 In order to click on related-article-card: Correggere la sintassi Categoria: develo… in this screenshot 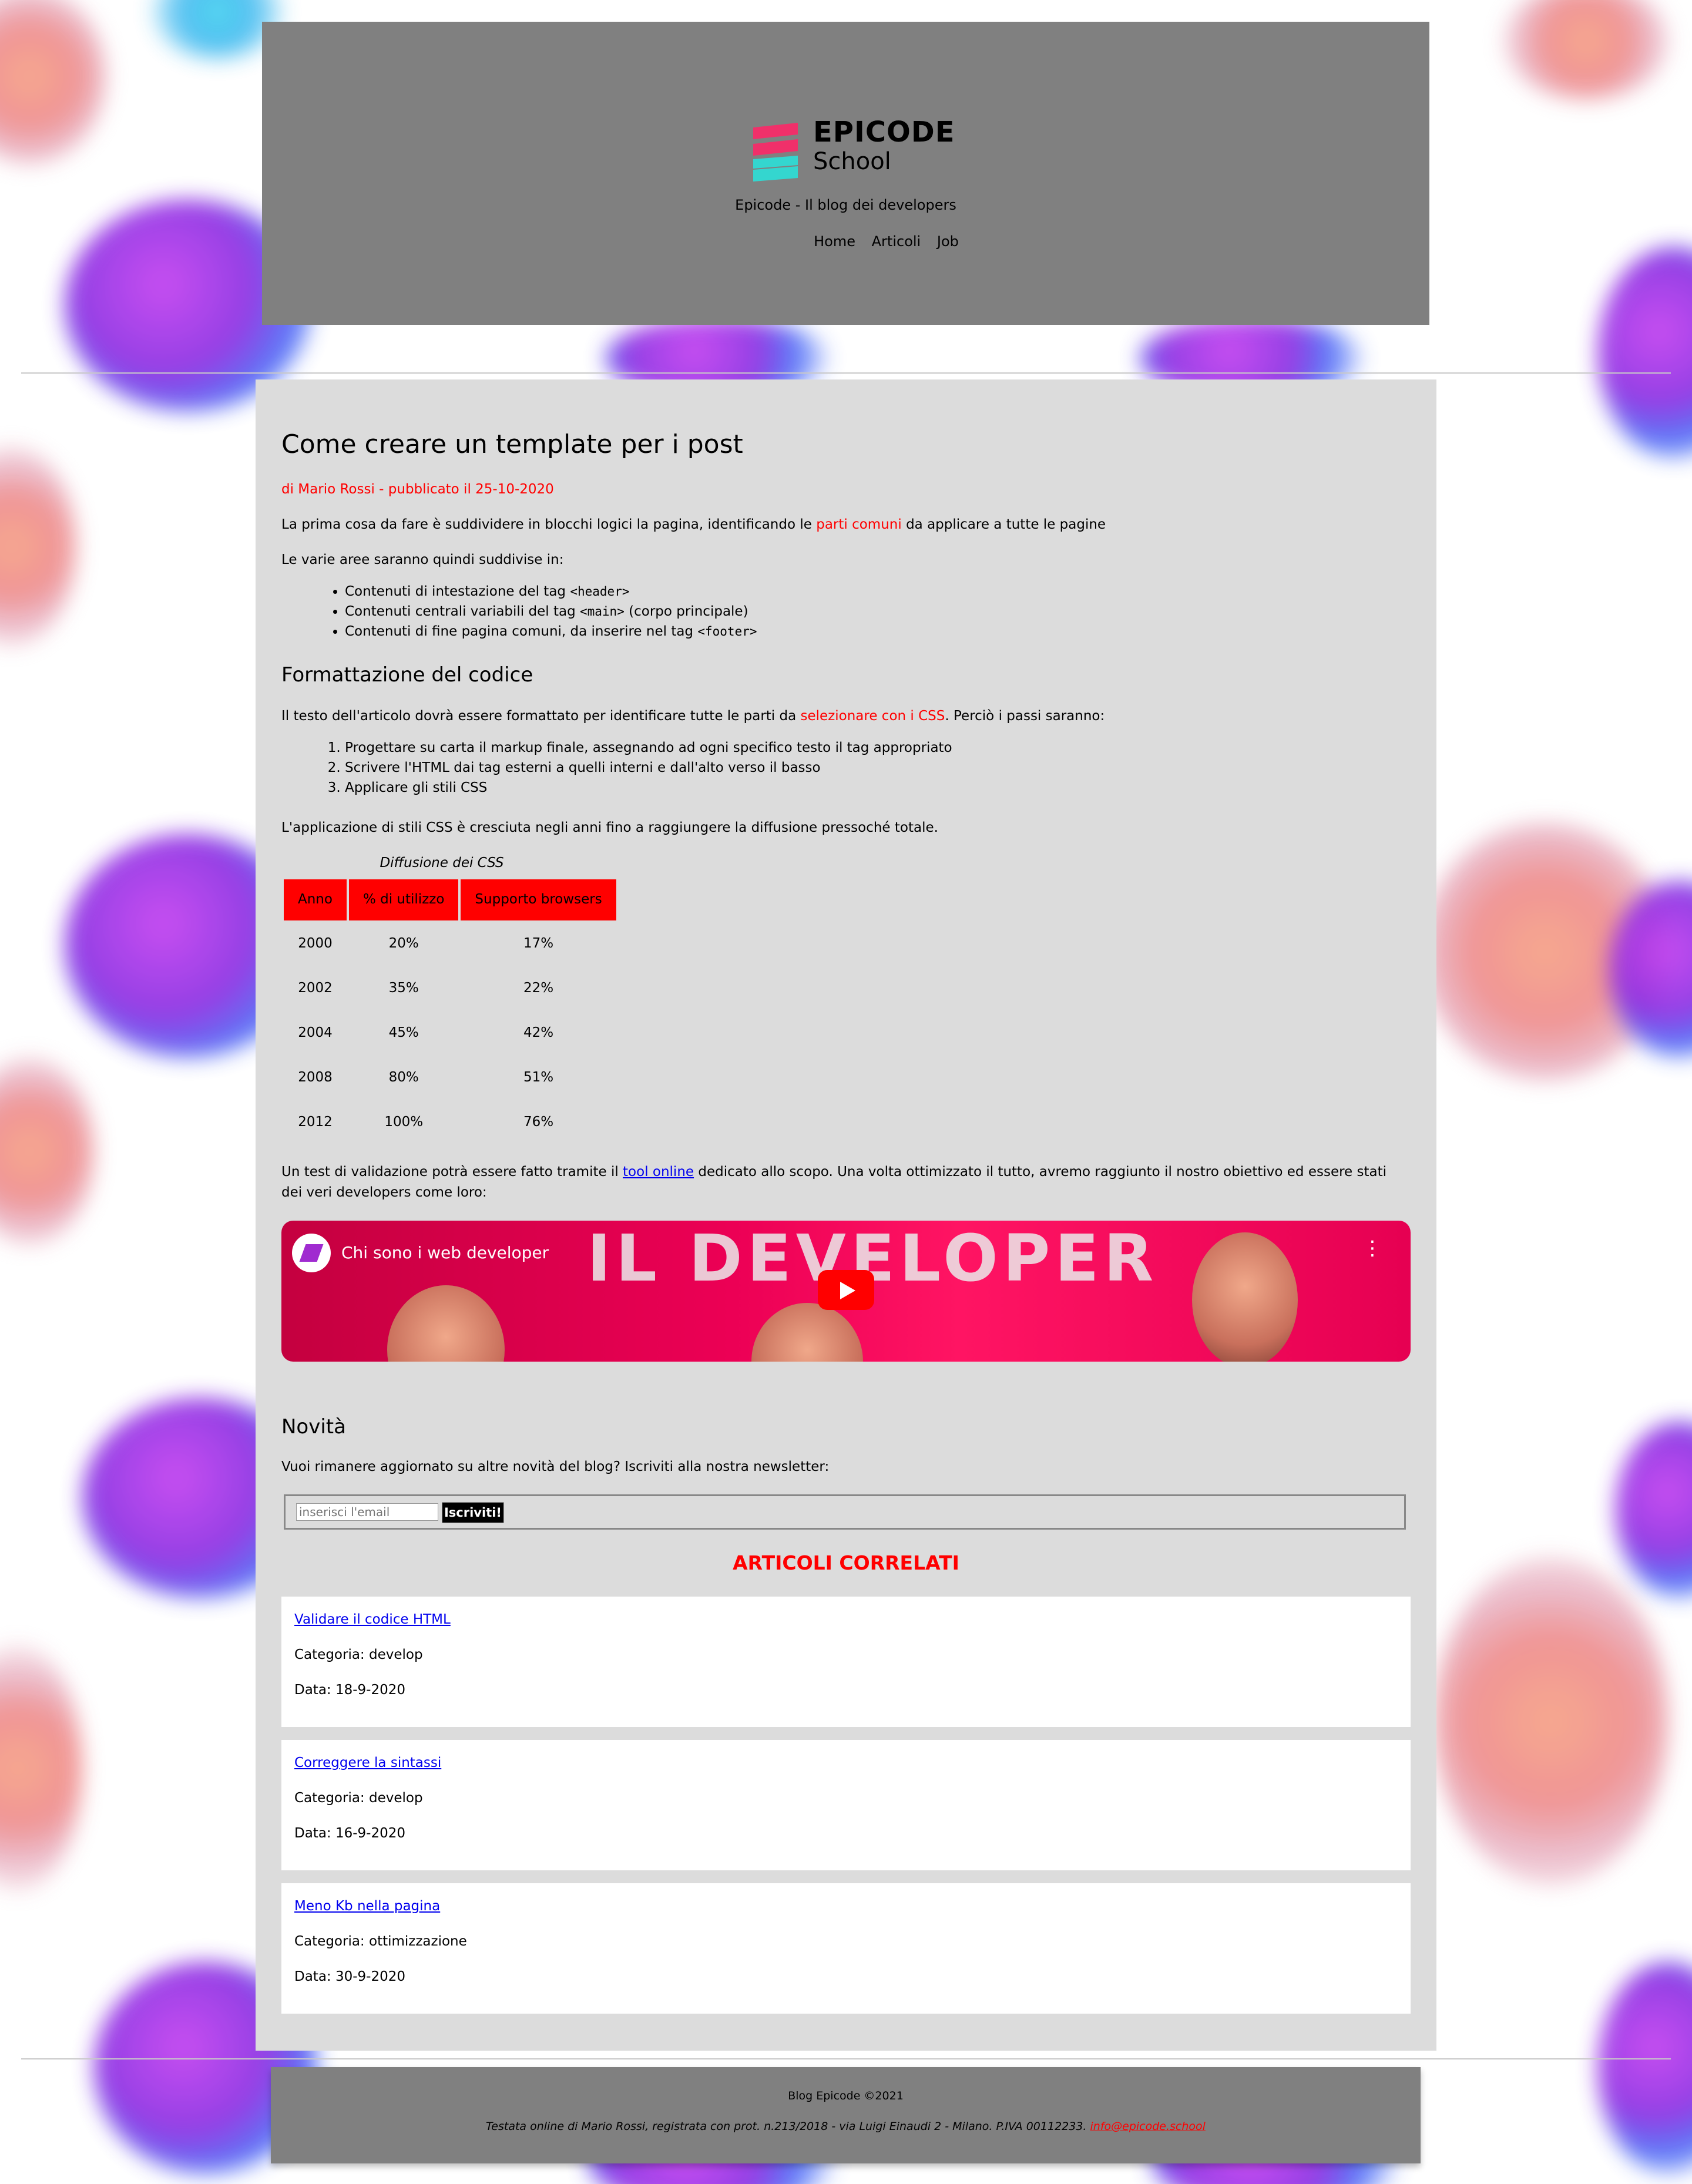, I will do `click(846, 1805)`.